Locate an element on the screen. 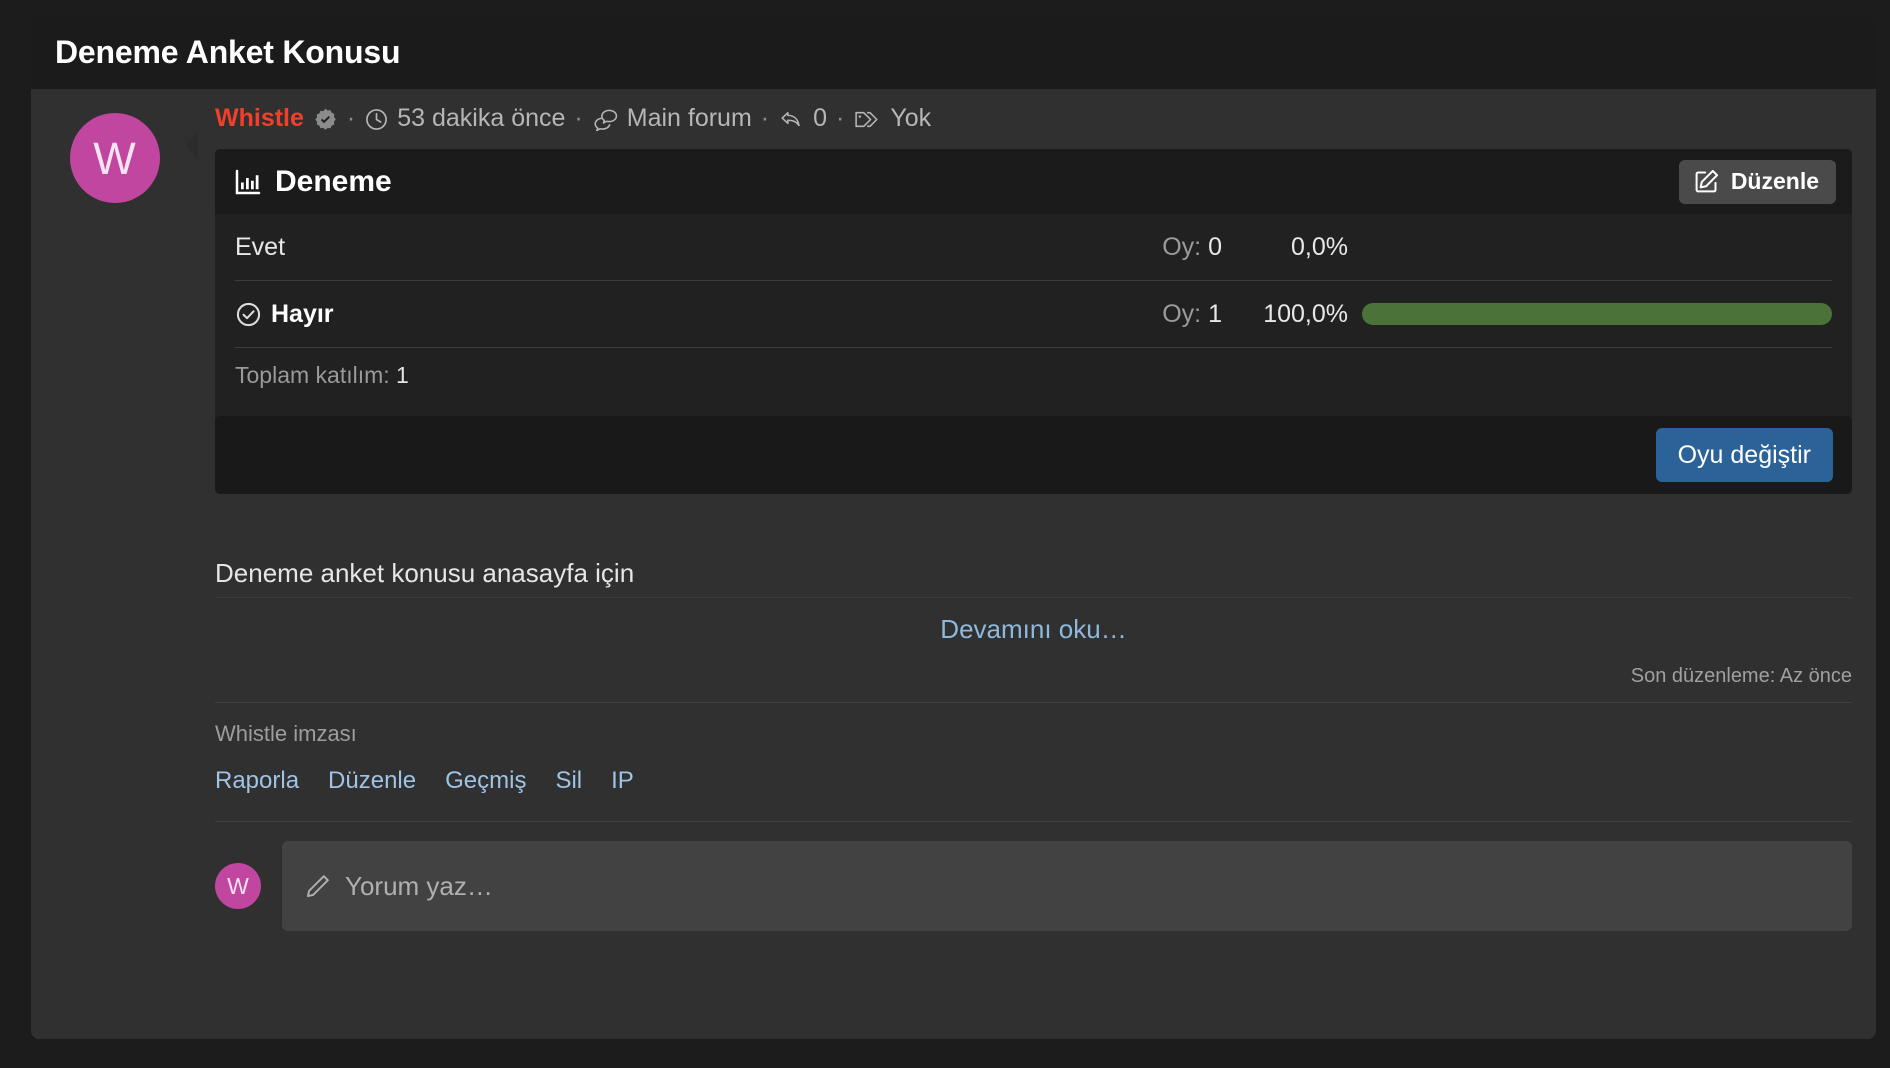  poll-option-votes: Oy: 0 is located at coordinates (1192, 247).